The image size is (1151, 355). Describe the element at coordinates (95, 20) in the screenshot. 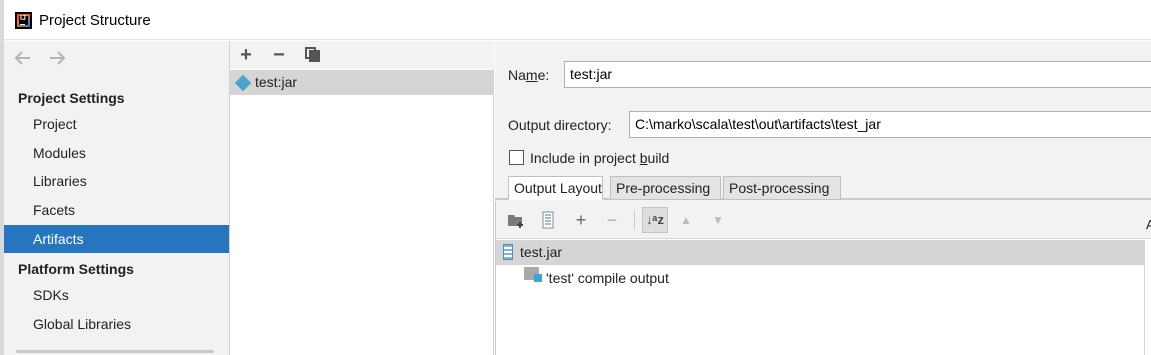

I see `window-title: Project Structure` at that location.